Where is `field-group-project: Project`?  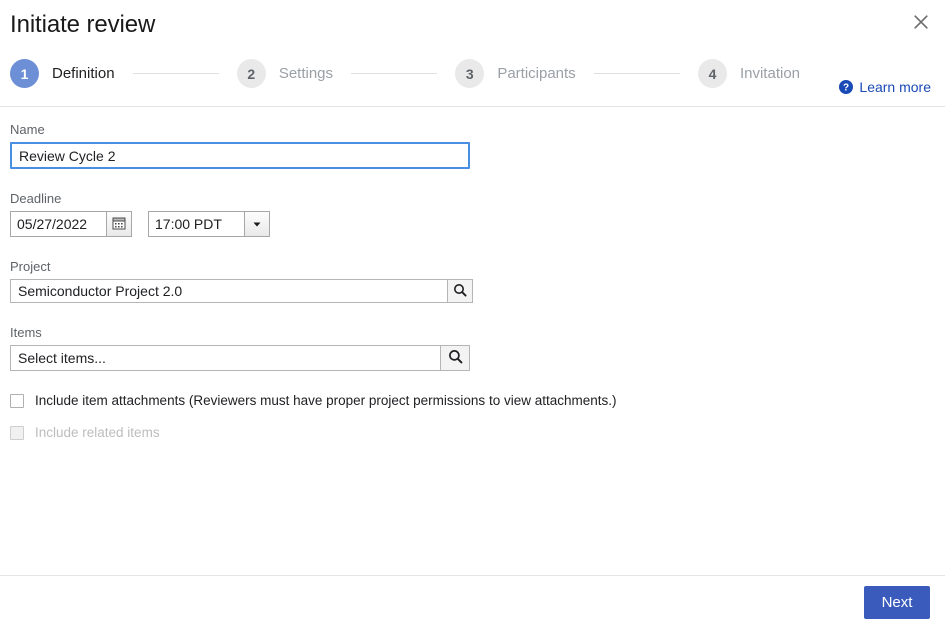
field-group-project: Project is located at coordinates (472, 281).